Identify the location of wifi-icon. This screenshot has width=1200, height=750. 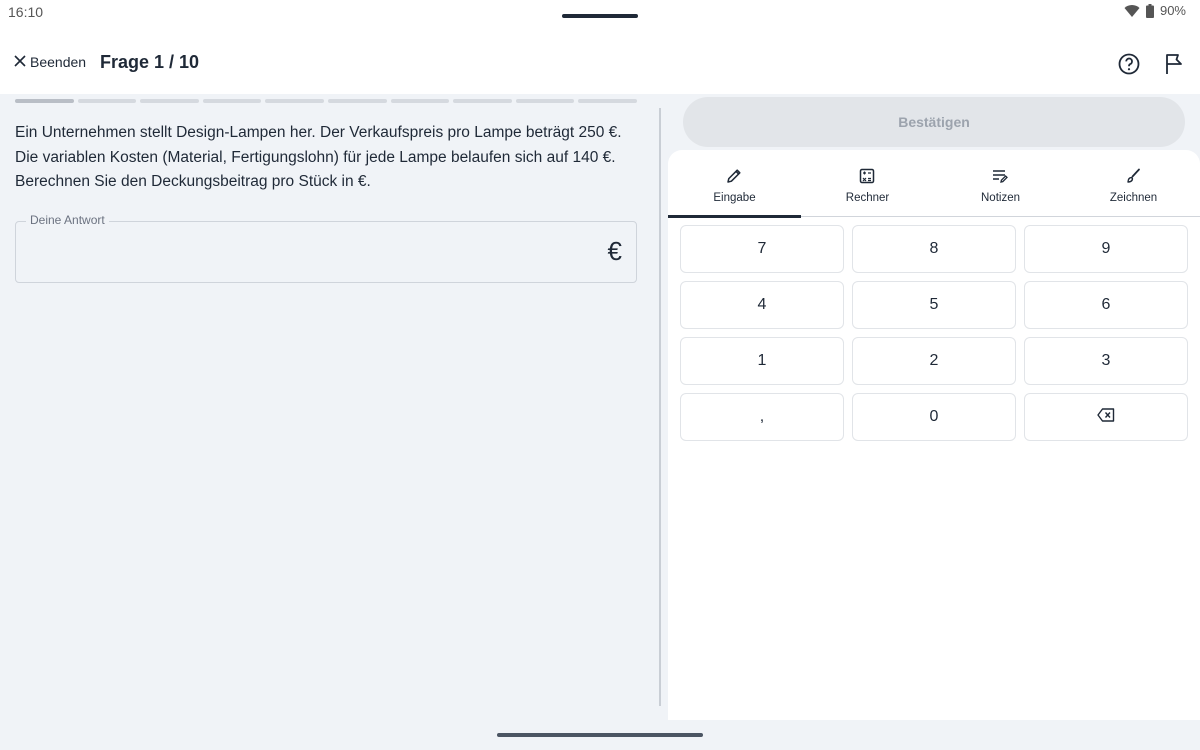
(1132, 11).